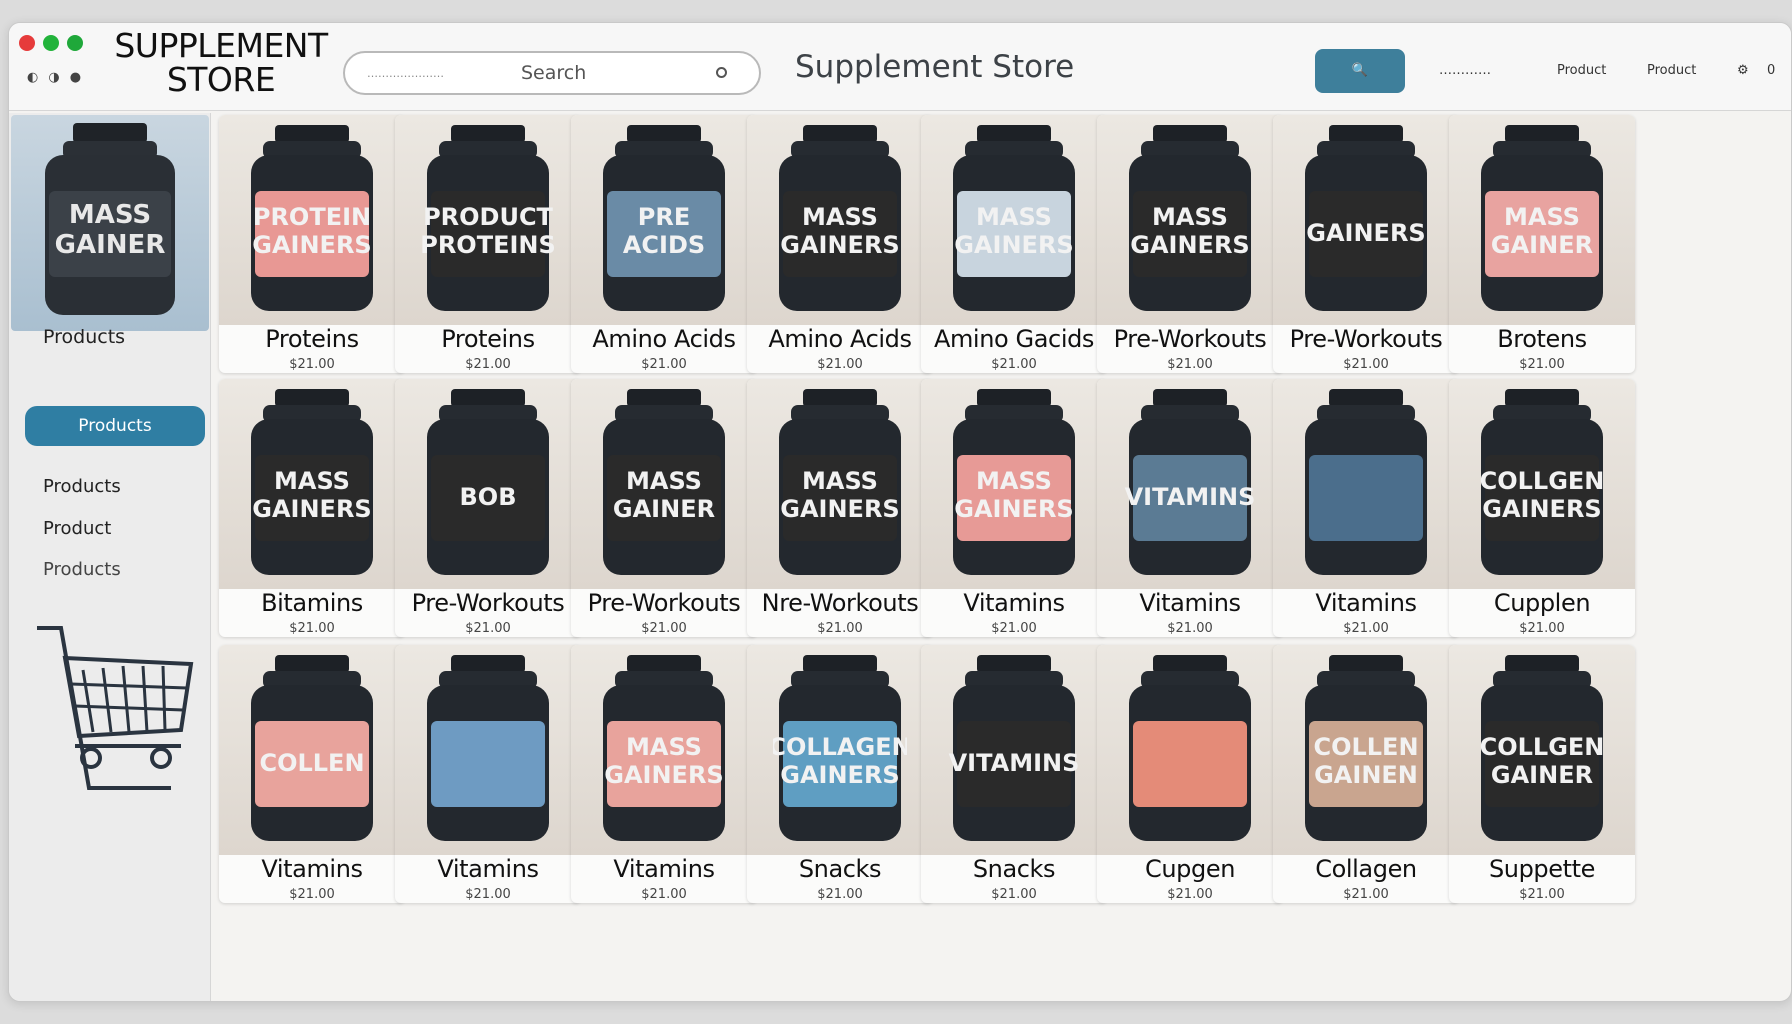  What do you see at coordinates (110, 223) in the screenshot?
I see `featured-product-image: MASS GAINER` at bounding box center [110, 223].